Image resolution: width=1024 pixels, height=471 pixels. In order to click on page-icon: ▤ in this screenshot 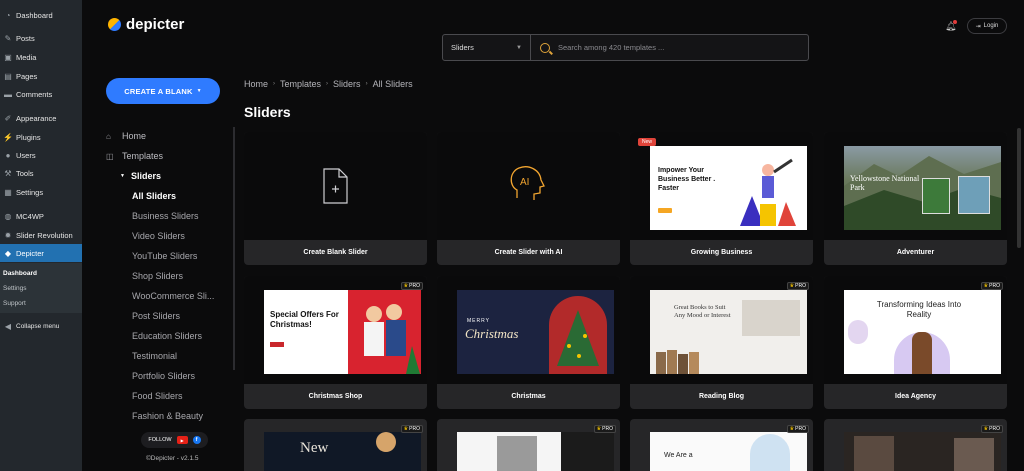, I will do `click(8, 76)`.